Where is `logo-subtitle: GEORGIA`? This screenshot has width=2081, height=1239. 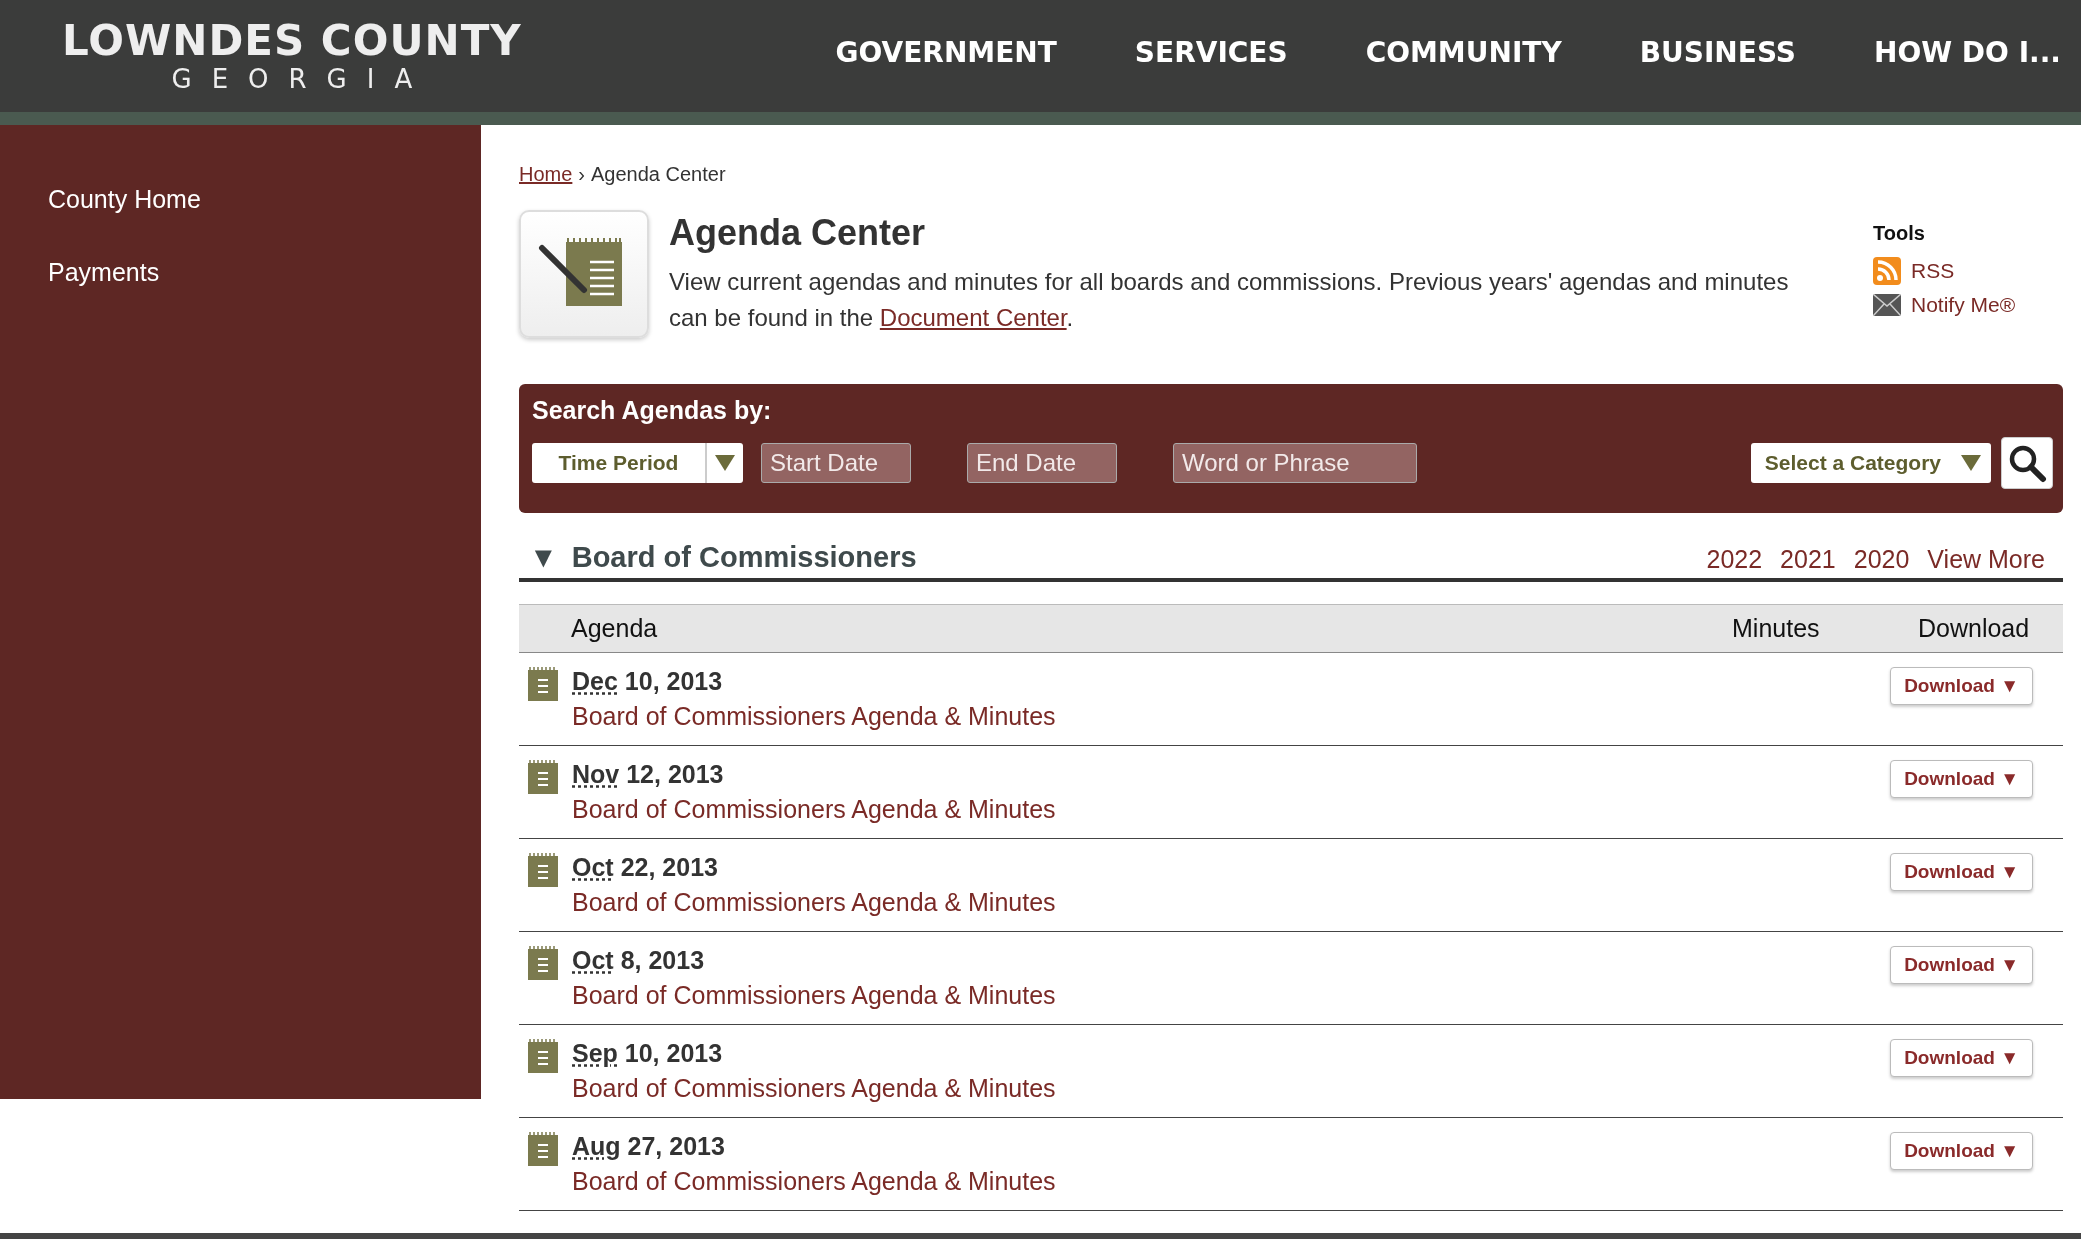
logo-subtitle: GEORGIA is located at coordinates (301, 79).